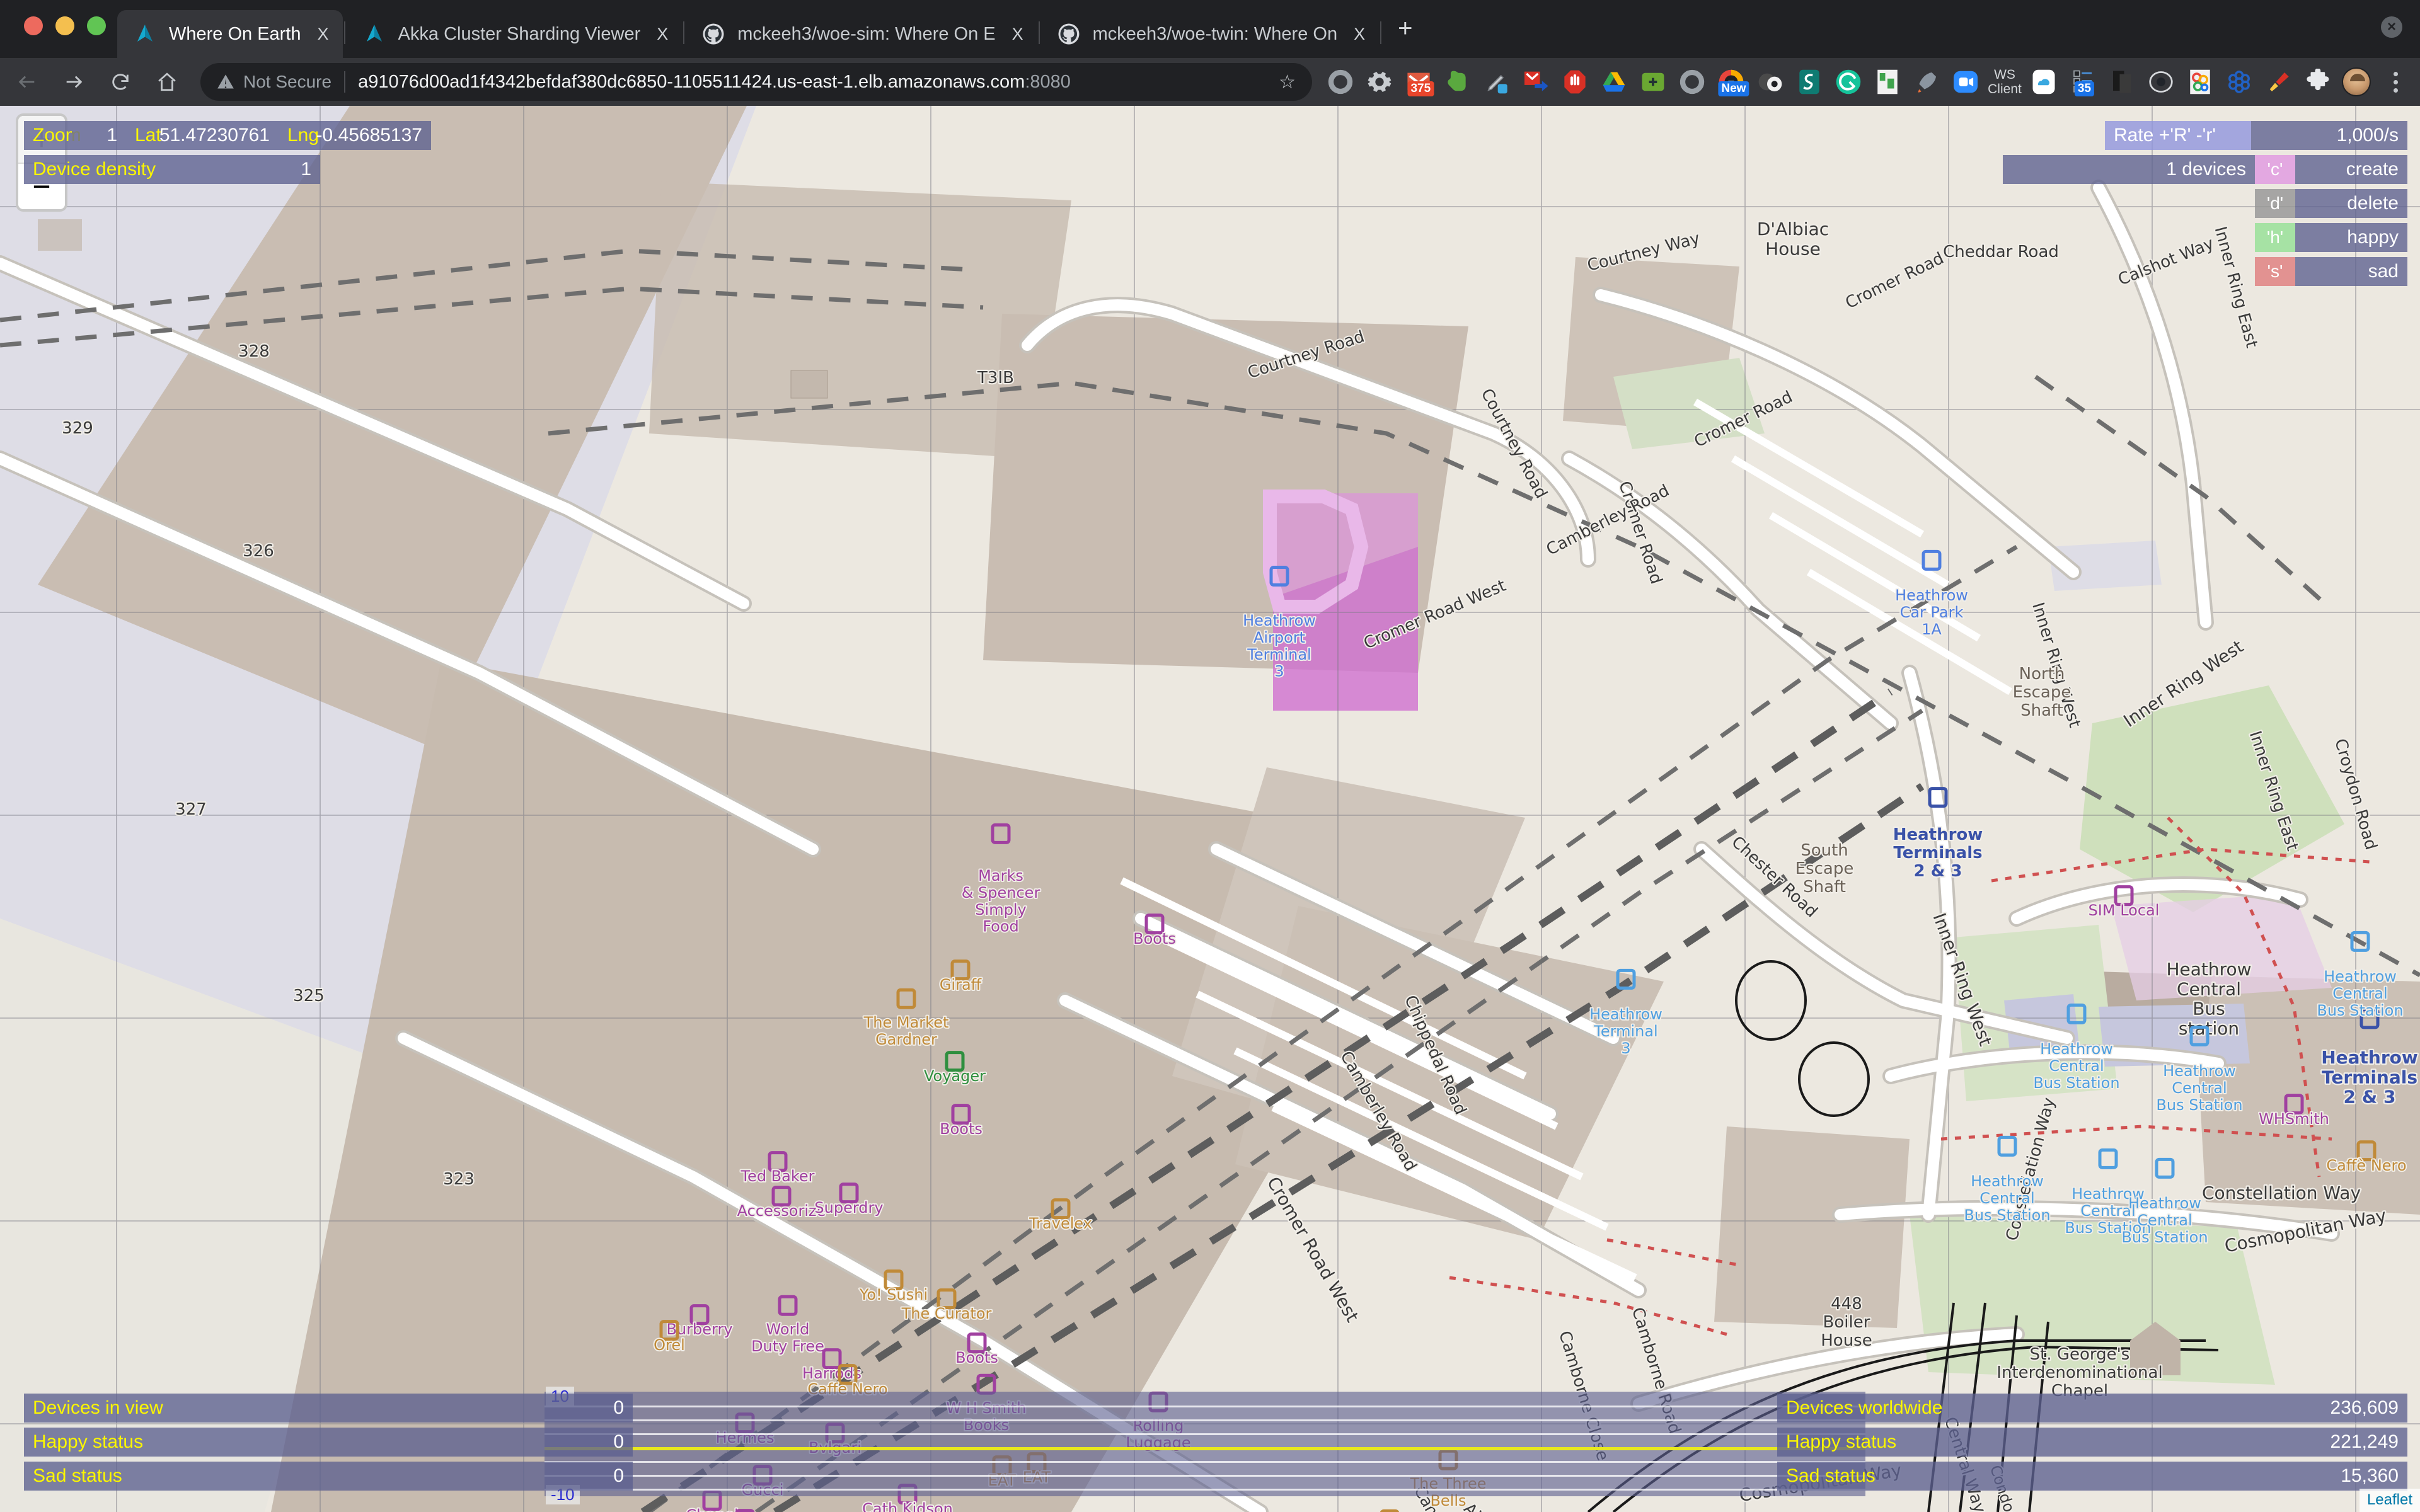 This screenshot has height=1512, width=2420. Describe the element at coordinates (1574, 81) in the screenshot. I see `adblock-stop-hand-icon` at that location.